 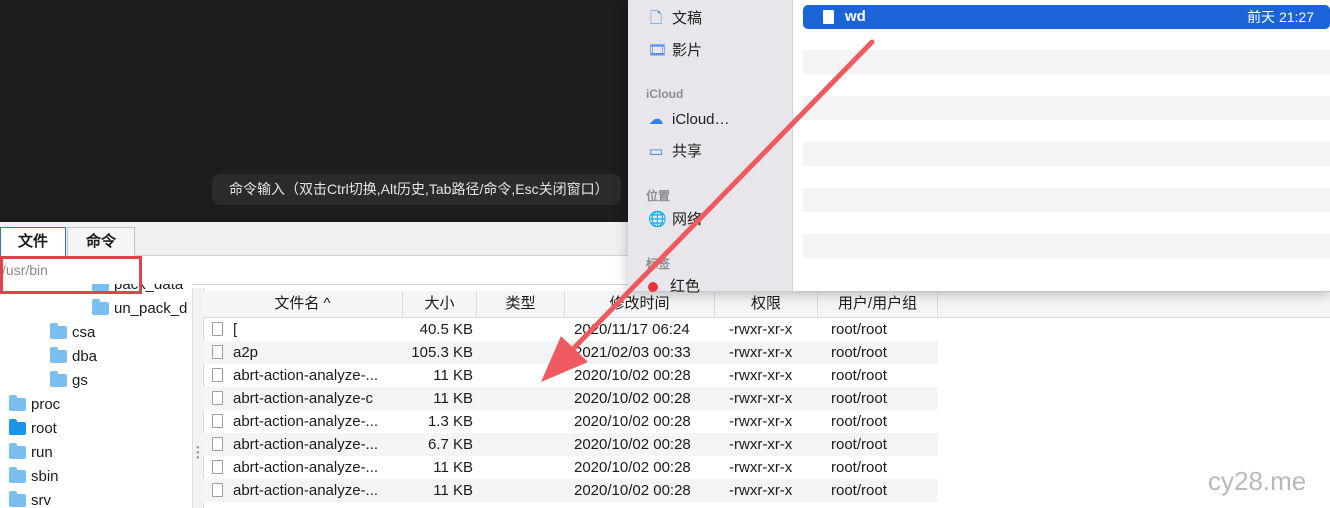 What do you see at coordinates (675, 220) in the screenshot?
I see `sidebar-item-network: 🌐 网络` at bounding box center [675, 220].